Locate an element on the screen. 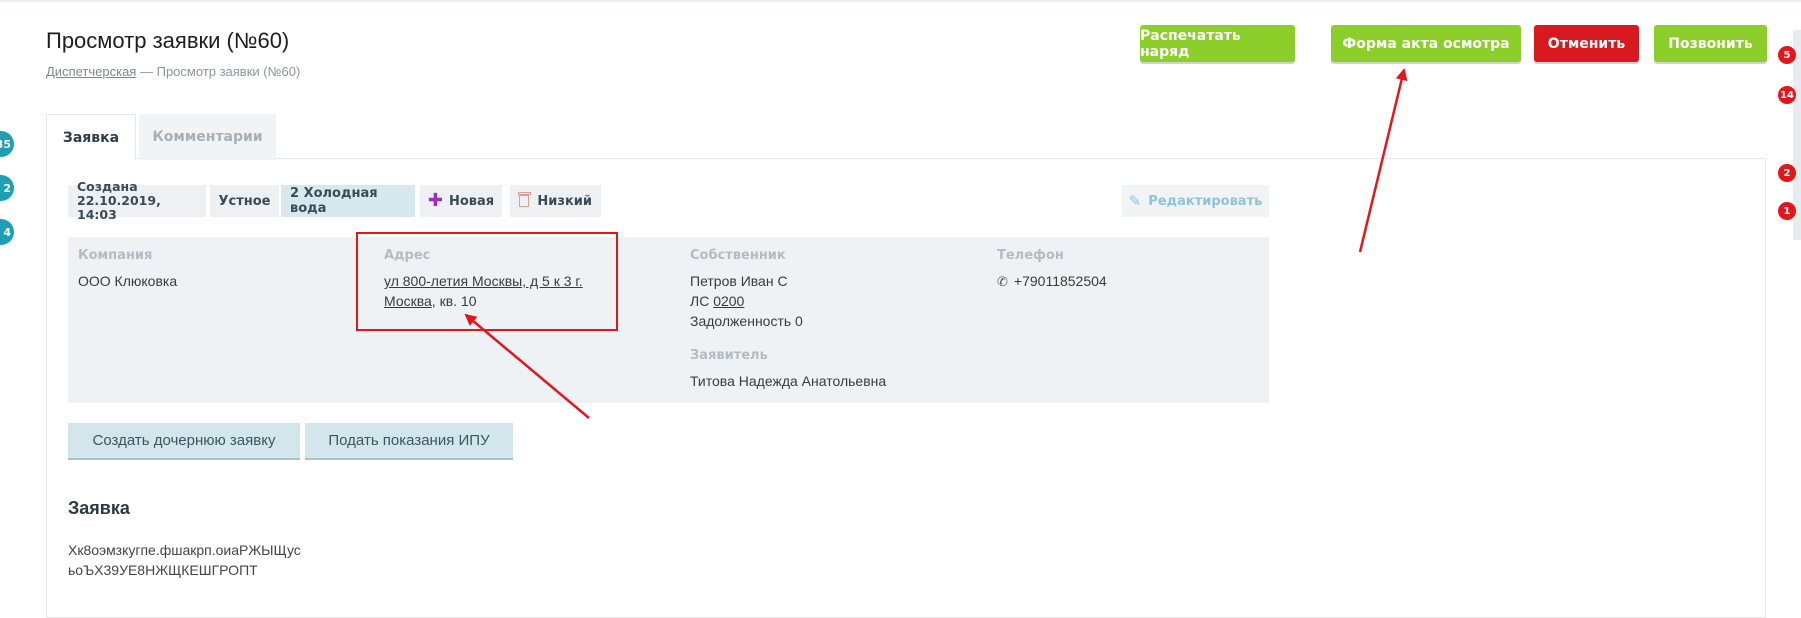 This screenshot has width=1801, height=618. arrow-to-address is located at coordinates (527, 366).